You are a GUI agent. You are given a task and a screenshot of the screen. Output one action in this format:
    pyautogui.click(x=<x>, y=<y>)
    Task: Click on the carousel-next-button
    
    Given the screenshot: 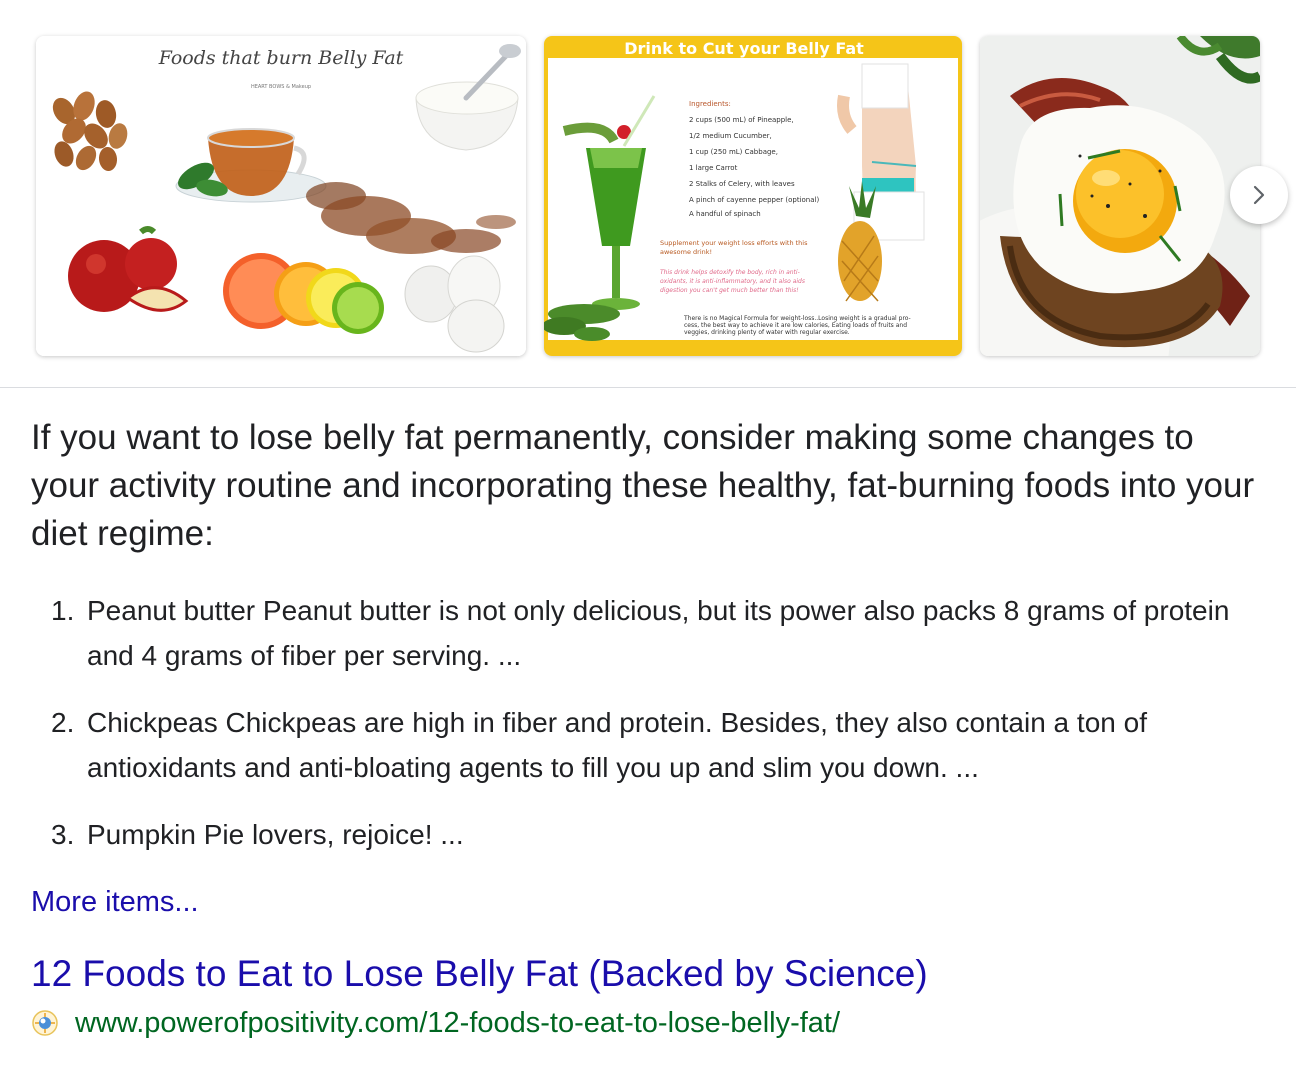 What is the action you would take?
    pyautogui.click(x=1259, y=195)
    